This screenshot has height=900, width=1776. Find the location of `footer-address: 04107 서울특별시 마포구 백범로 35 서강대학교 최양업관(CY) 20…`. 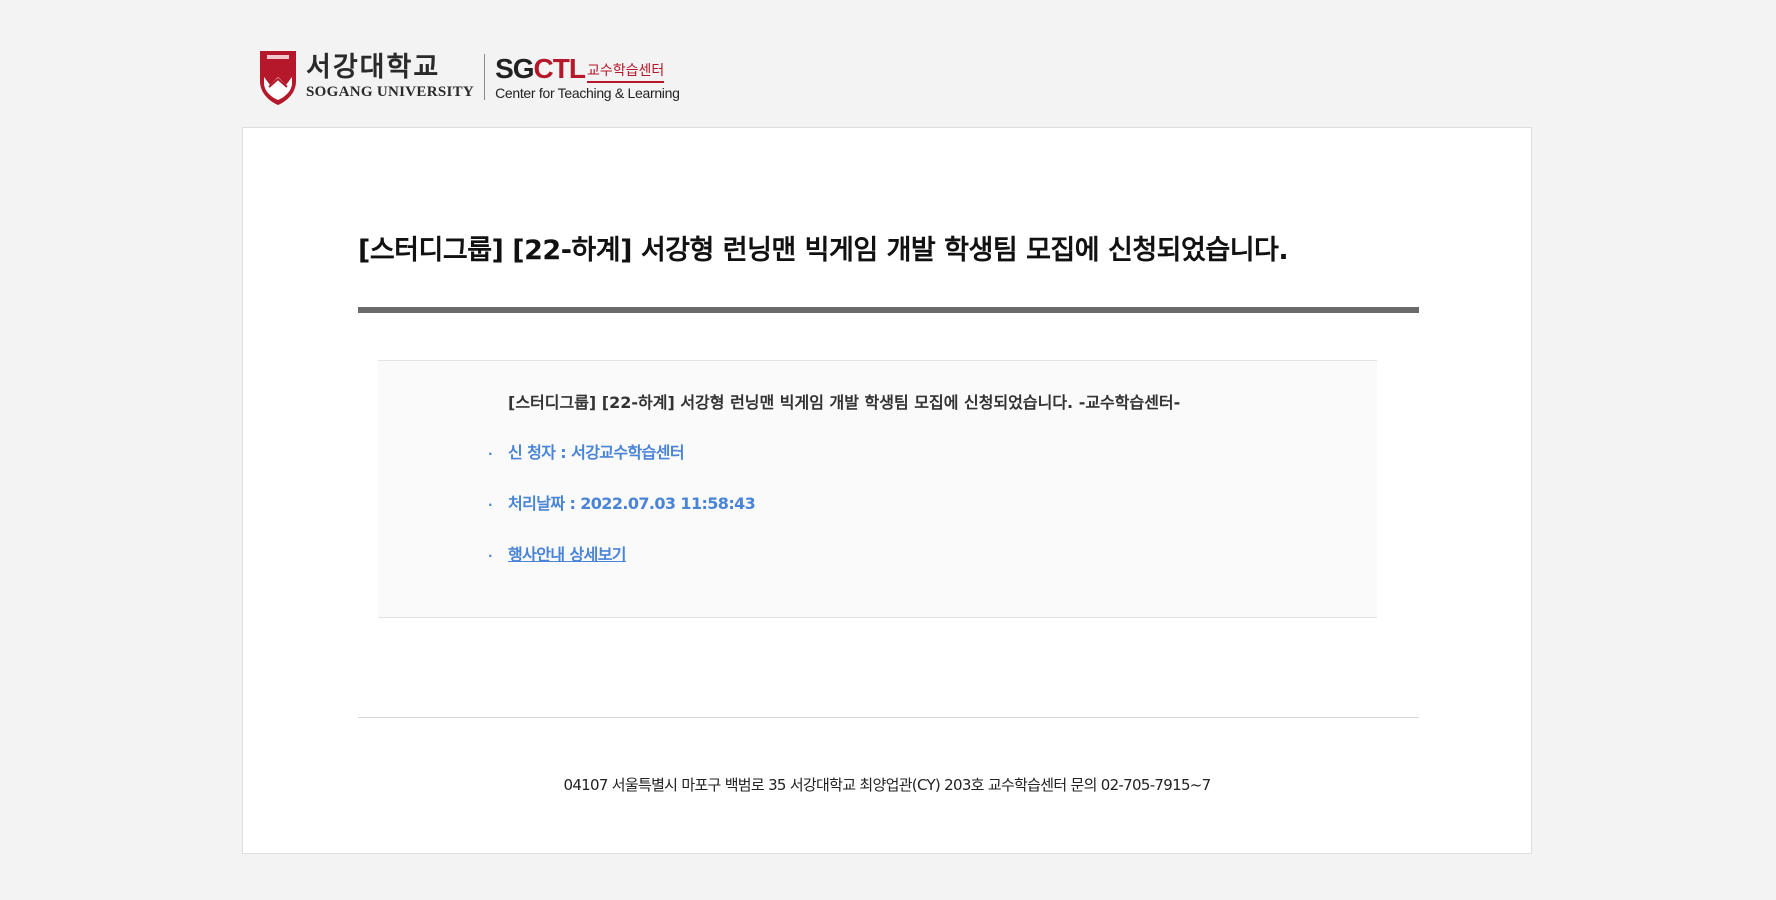

footer-address: 04107 서울특별시 마포구 백범로 35 서강대학교 최양업관(CY) 20… is located at coordinates (887, 785).